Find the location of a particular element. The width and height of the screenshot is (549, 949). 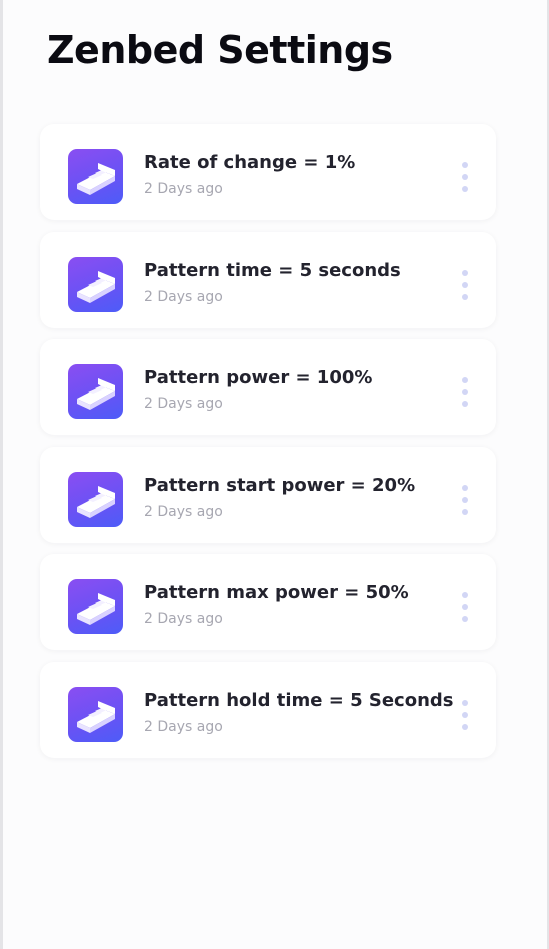

setting-card: Rate of change = 1% 2 Days ago is located at coordinates (268, 172).